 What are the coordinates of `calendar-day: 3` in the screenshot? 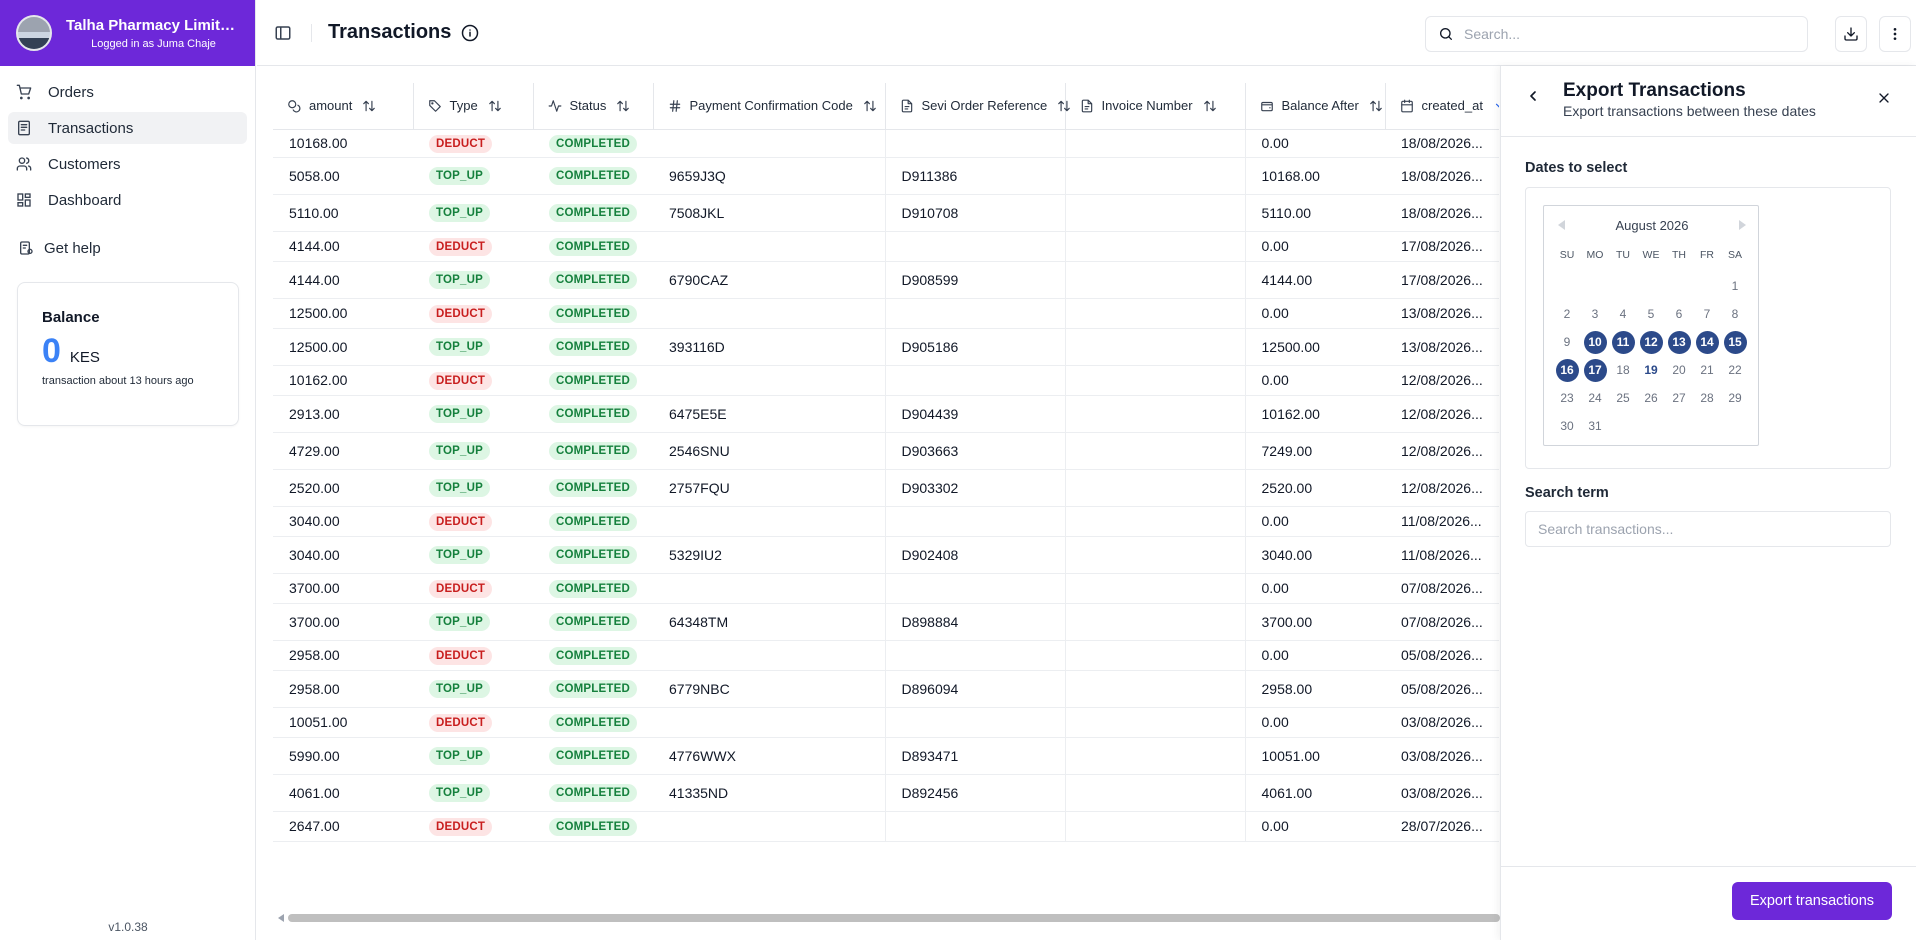 It's located at (1595, 314).